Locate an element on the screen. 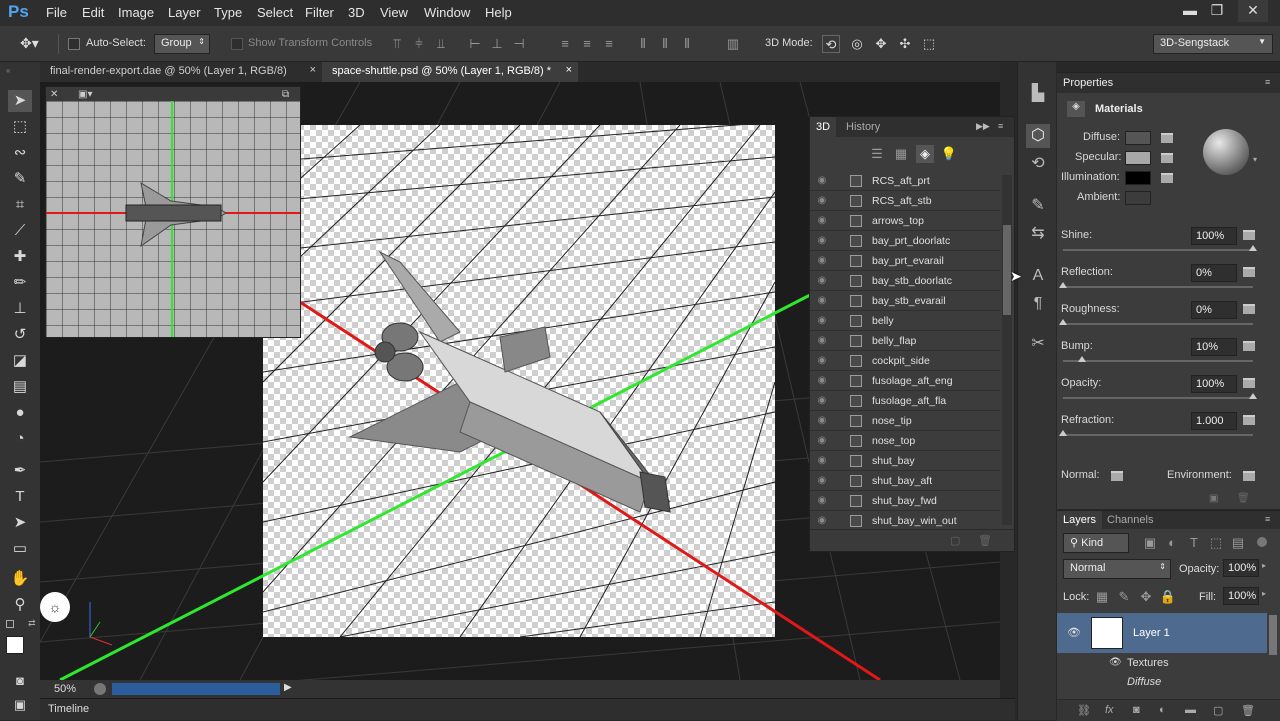 Image resolution: width=1280 pixels, height=721 pixels. param-value-input: 100% is located at coordinates (1214, 236).